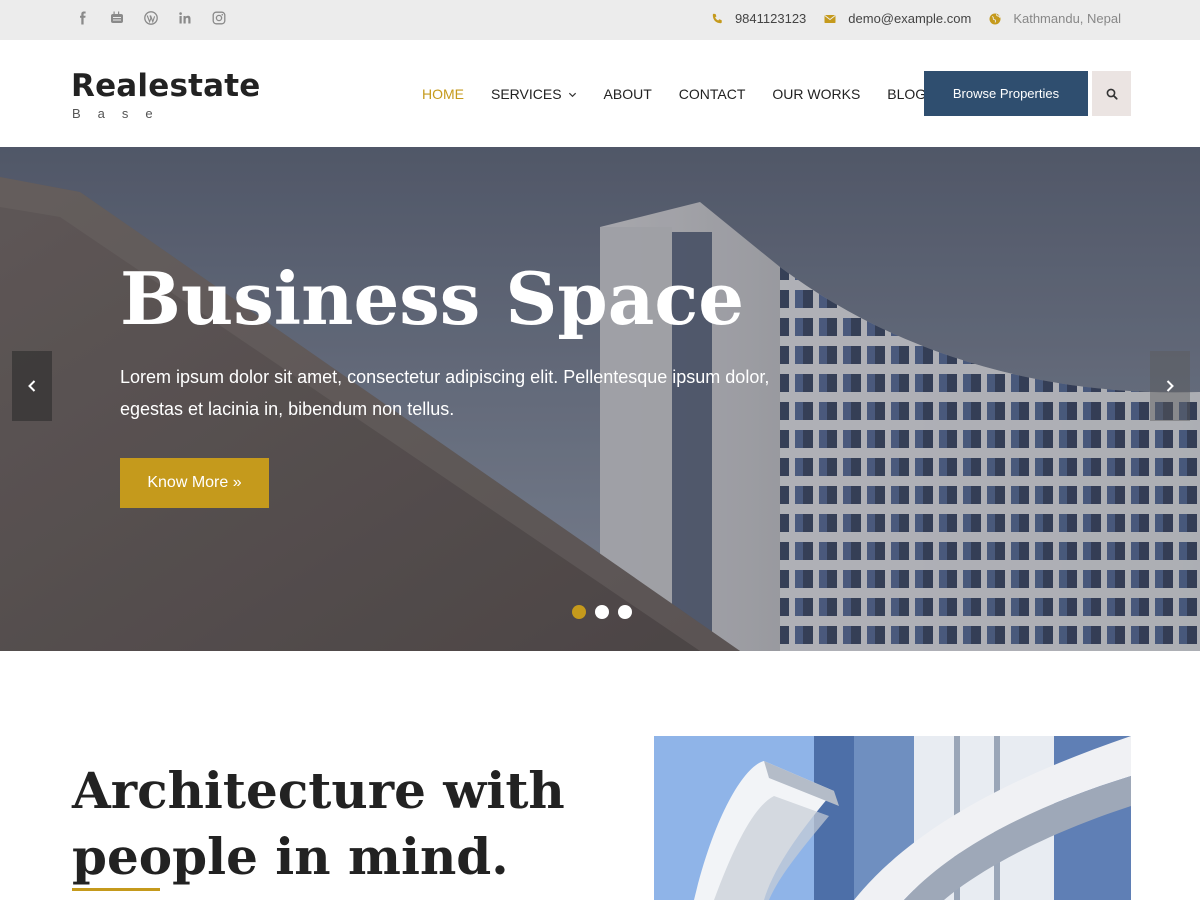 Image resolution: width=1200 pixels, height=900 pixels. Describe the element at coordinates (1006, 93) in the screenshot. I see `browse-properties-button: Browse Properties` at that location.